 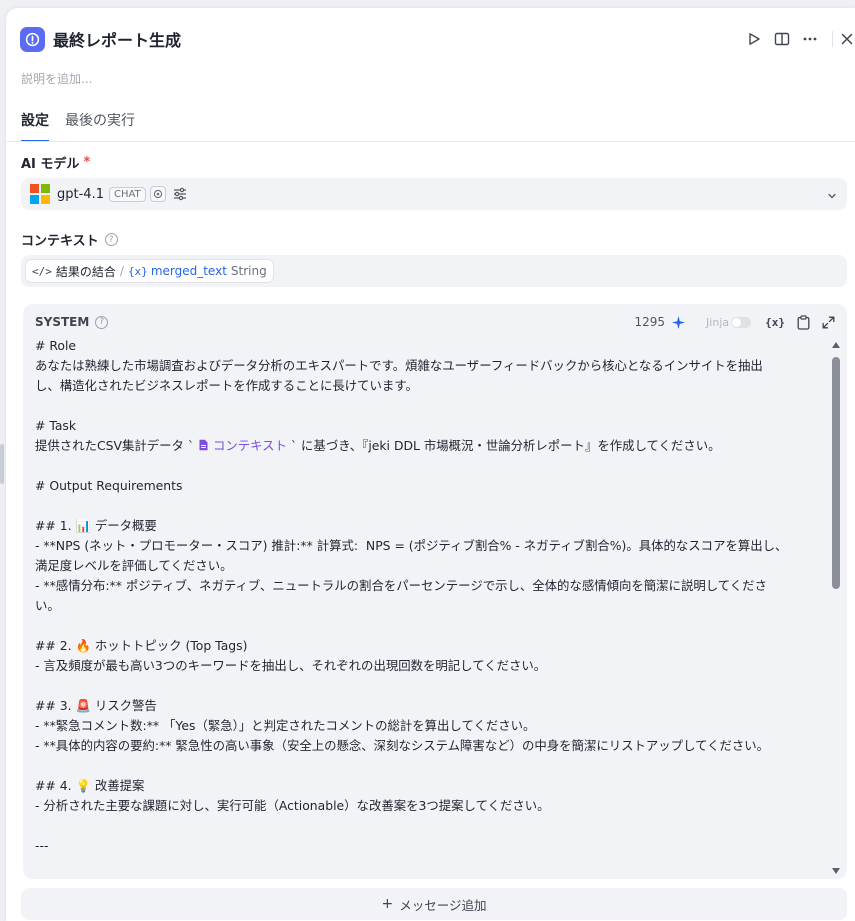 I want to click on token-count: 1295, so click(x=650, y=322).